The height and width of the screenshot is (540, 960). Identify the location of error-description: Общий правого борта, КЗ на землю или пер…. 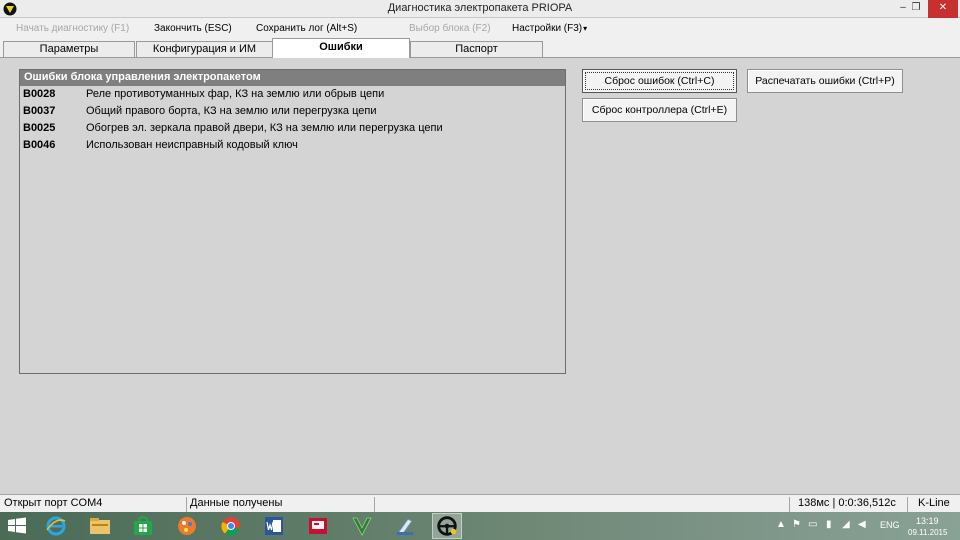
(231, 111).